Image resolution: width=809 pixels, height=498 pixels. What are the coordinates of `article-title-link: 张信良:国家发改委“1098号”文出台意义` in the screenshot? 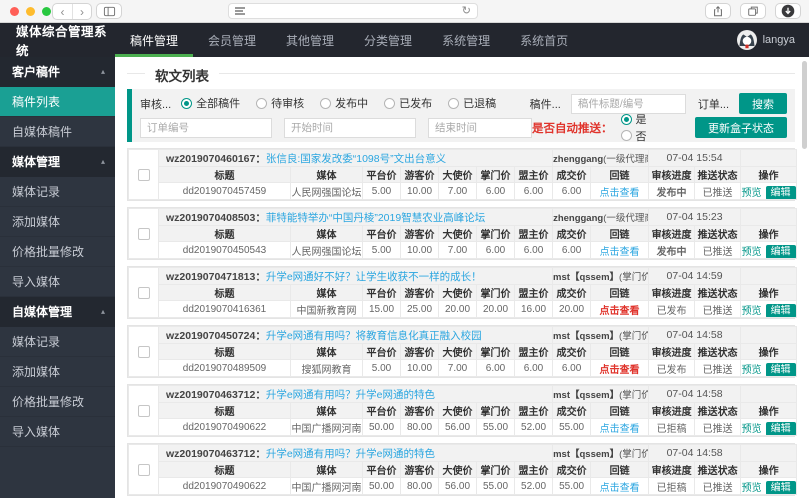 It's located at (356, 159).